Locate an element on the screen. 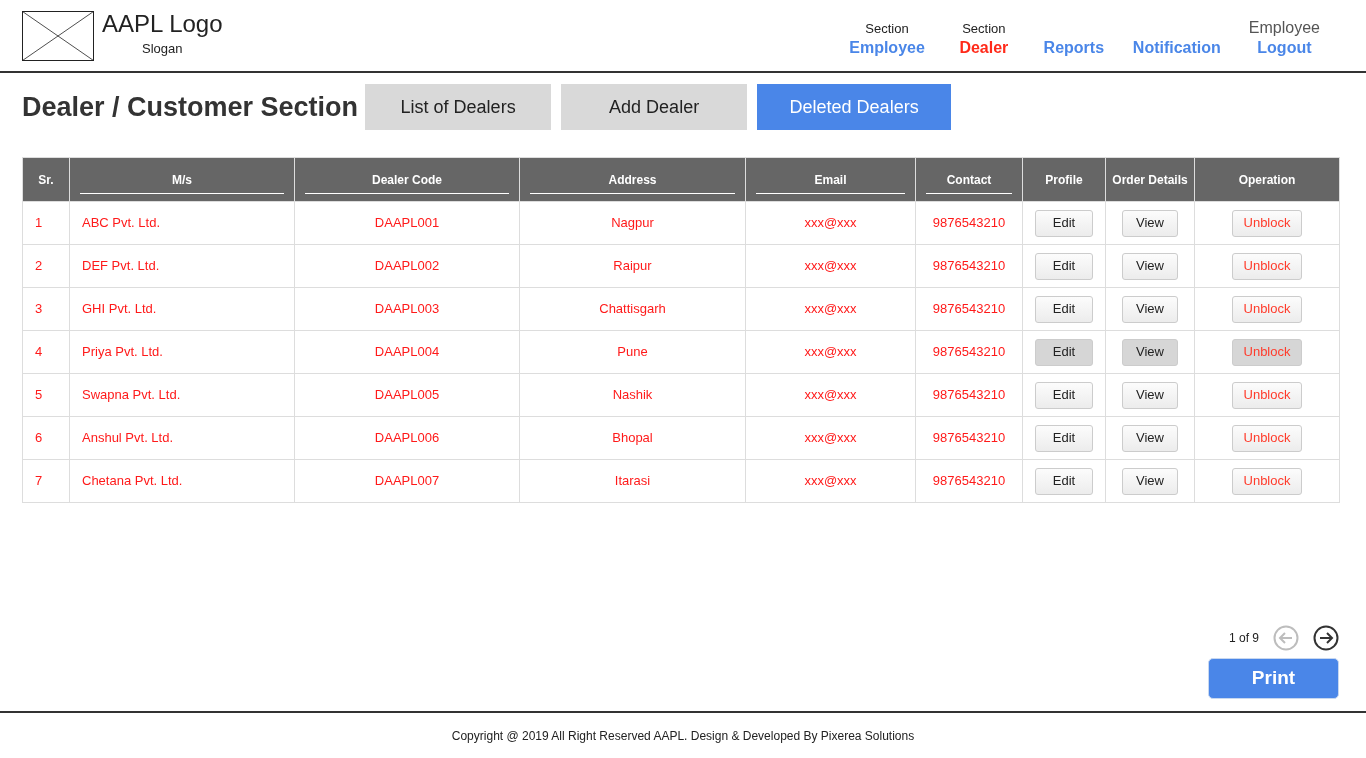 Image resolution: width=1366 pixels, height=758 pixels. table-cell: 2 is located at coordinates (46, 266).